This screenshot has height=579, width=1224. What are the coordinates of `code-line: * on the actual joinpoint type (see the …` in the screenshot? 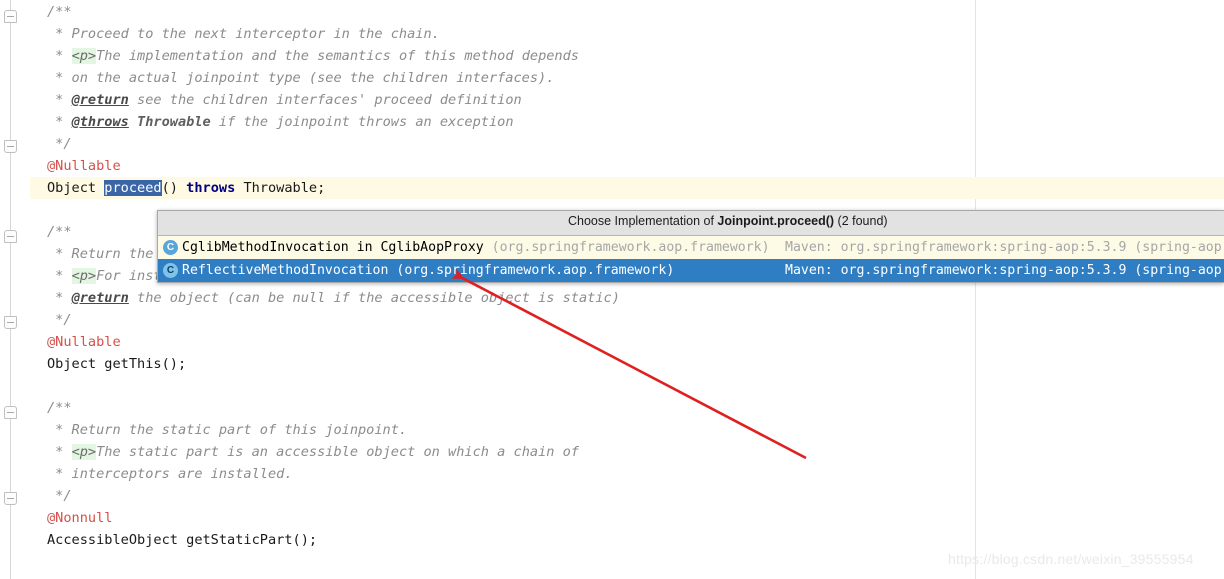 It's located at (300, 78).